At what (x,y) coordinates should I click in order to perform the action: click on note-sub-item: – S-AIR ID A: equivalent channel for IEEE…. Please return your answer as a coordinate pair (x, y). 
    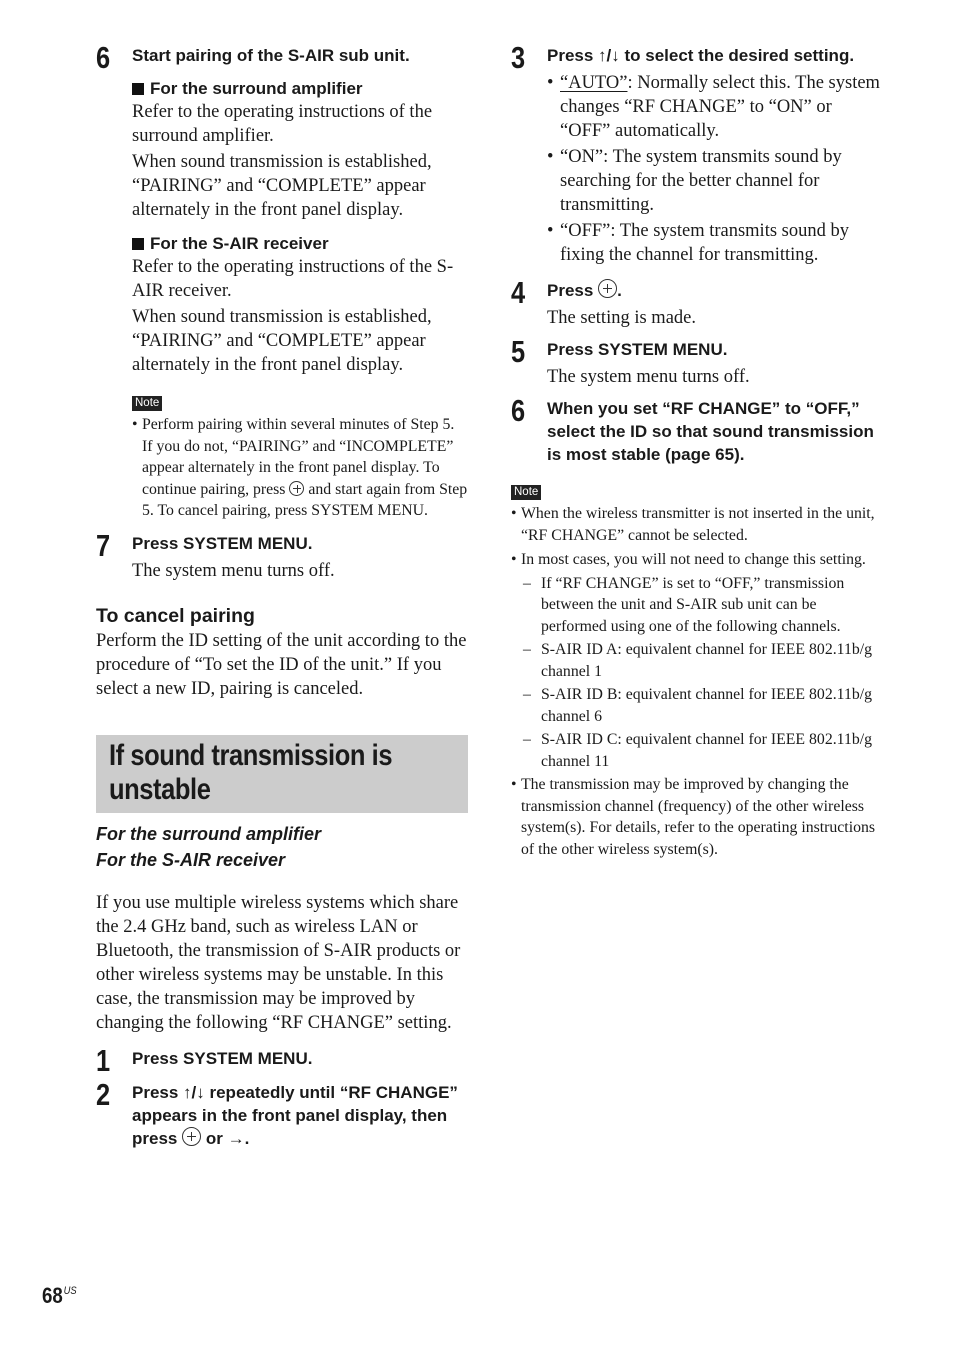
    Looking at the image, I should click on (698, 660).